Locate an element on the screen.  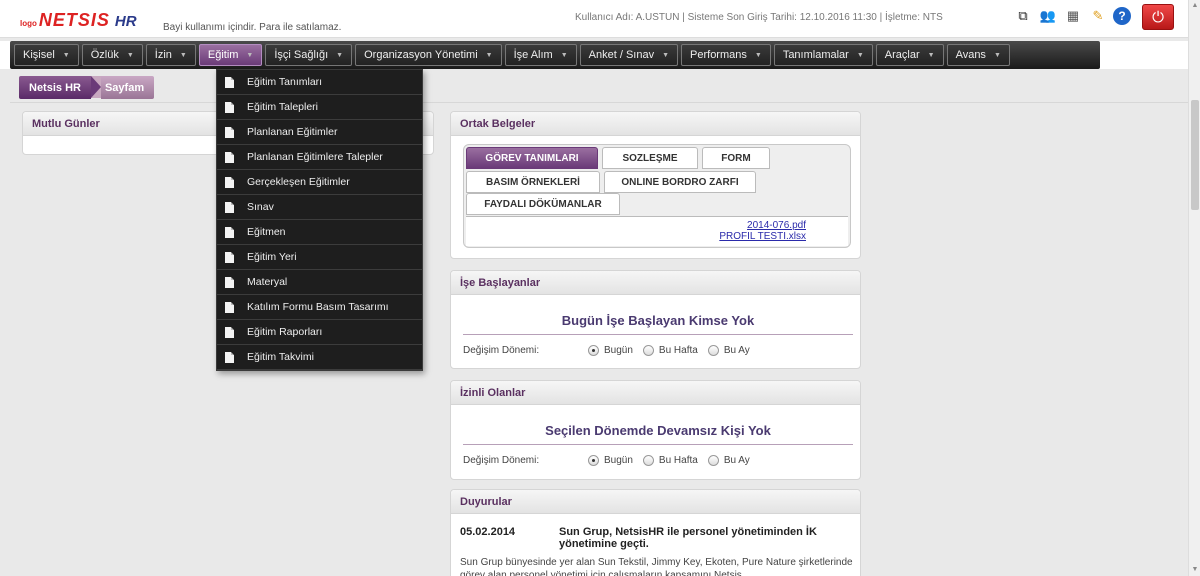
dropdown-item-label: Planlanan Eğitimler is located at coordinates (292, 132).